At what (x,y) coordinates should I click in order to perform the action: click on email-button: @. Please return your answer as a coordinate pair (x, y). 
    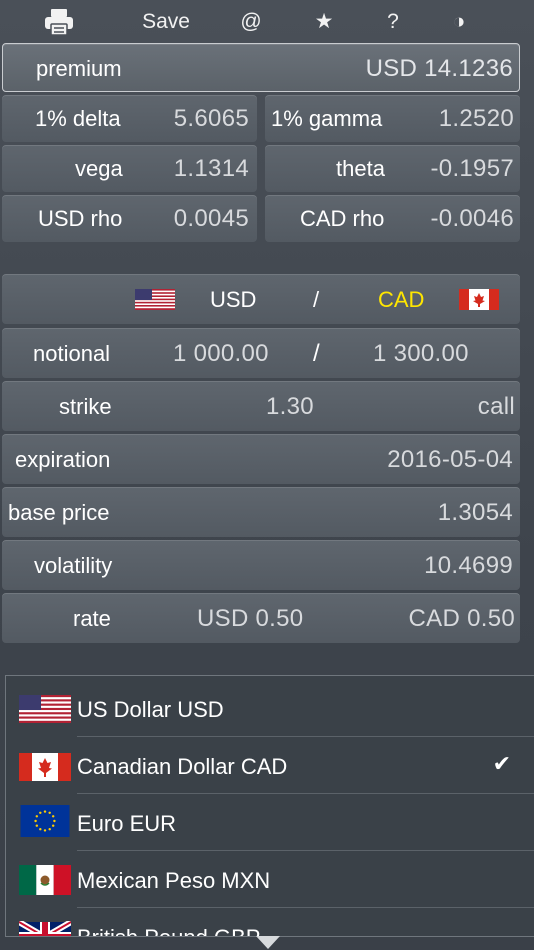
    Looking at the image, I should click on (251, 22).